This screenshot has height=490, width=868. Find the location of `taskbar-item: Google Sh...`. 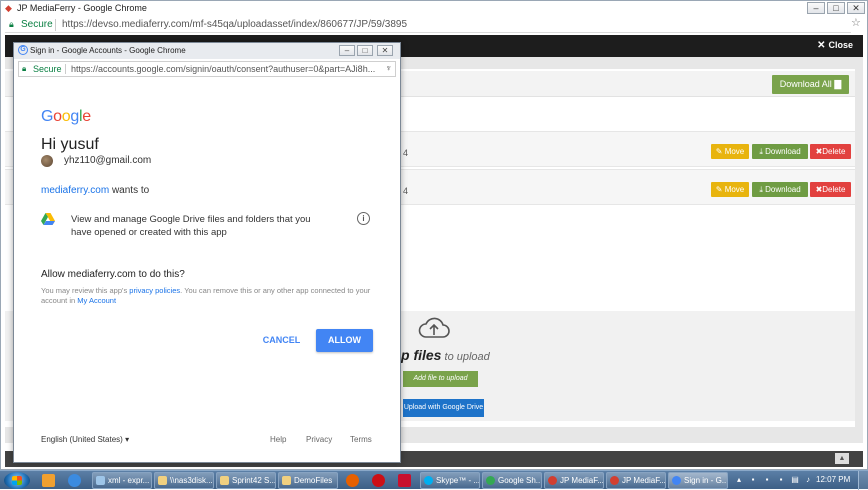

taskbar-item: Google Sh... is located at coordinates (512, 480).